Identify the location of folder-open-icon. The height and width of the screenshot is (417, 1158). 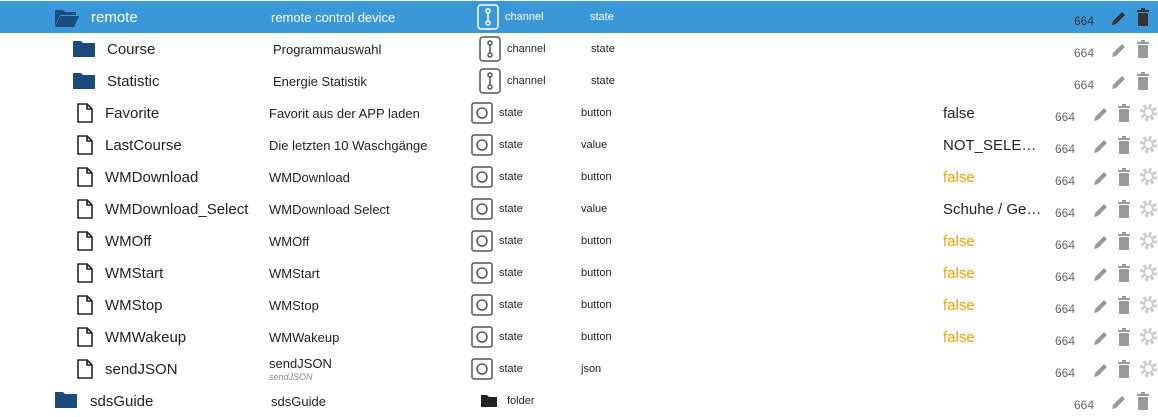
(67, 18).